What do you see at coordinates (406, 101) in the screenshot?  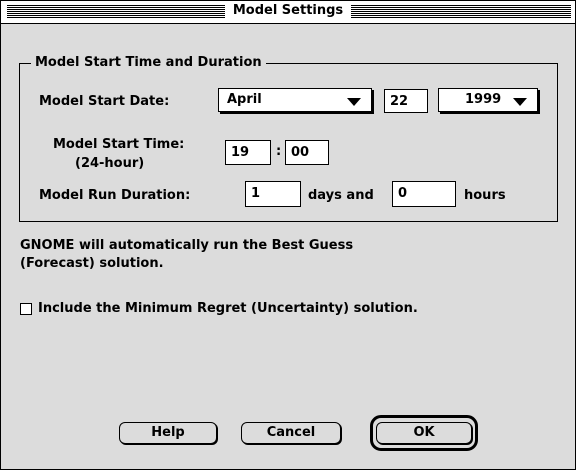 I see `day-field: 22` at bounding box center [406, 101].